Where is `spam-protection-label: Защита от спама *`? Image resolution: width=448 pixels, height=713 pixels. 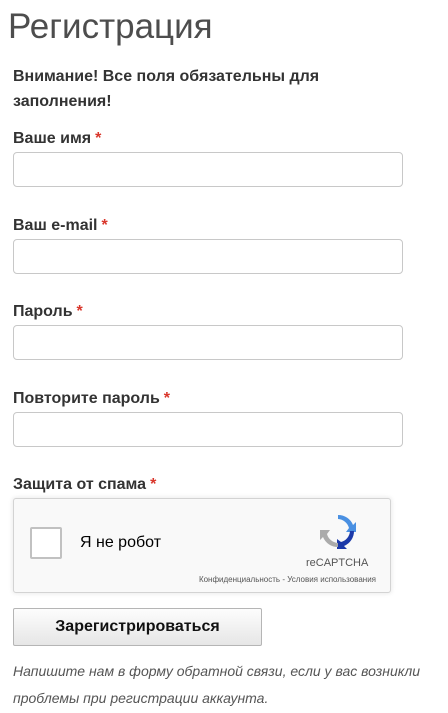
spam-protection-label: Защита от спама * is located at coordinates (84, 485).